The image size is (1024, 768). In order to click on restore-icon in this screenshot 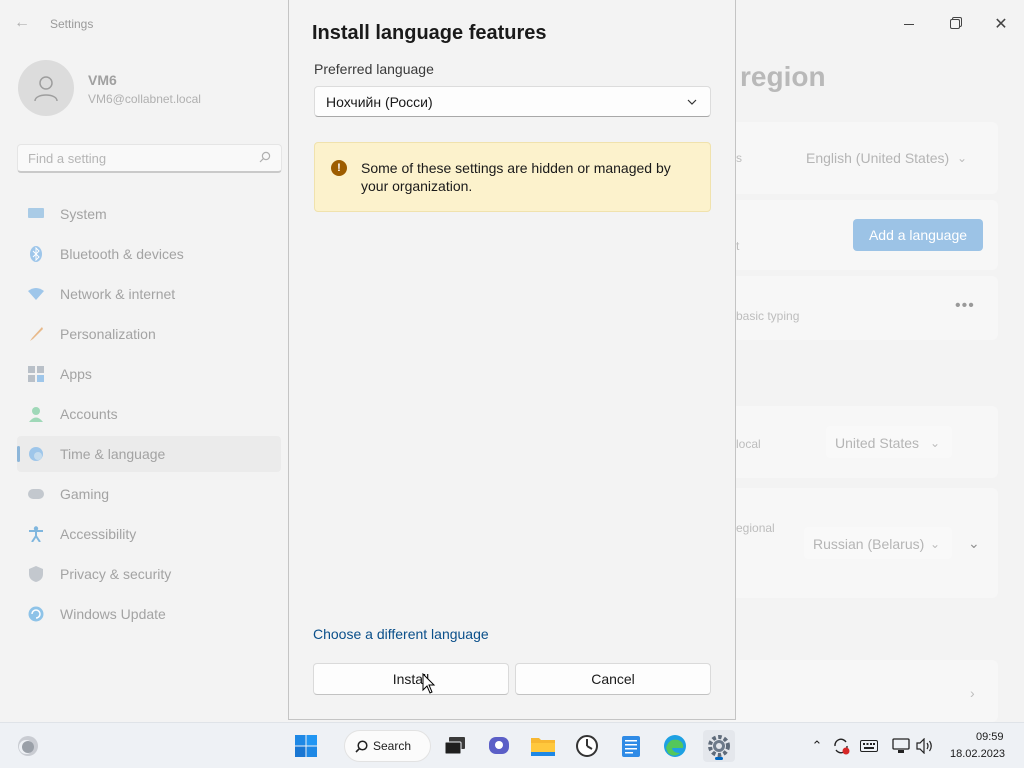, I will do `click(955, 24)`.